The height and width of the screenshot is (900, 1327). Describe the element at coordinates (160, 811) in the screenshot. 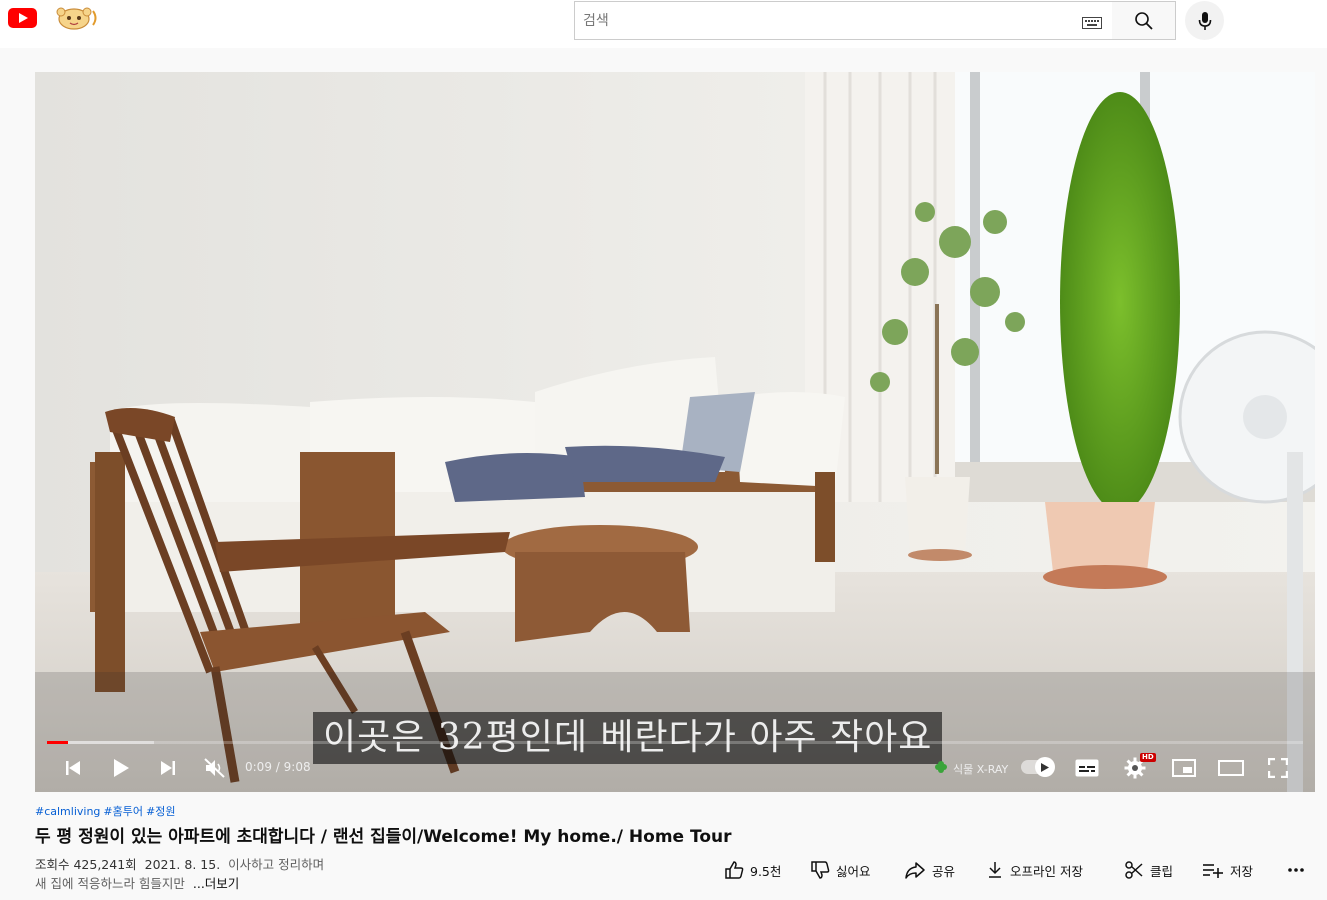

I see `hashtag-link: #정원` at that location.